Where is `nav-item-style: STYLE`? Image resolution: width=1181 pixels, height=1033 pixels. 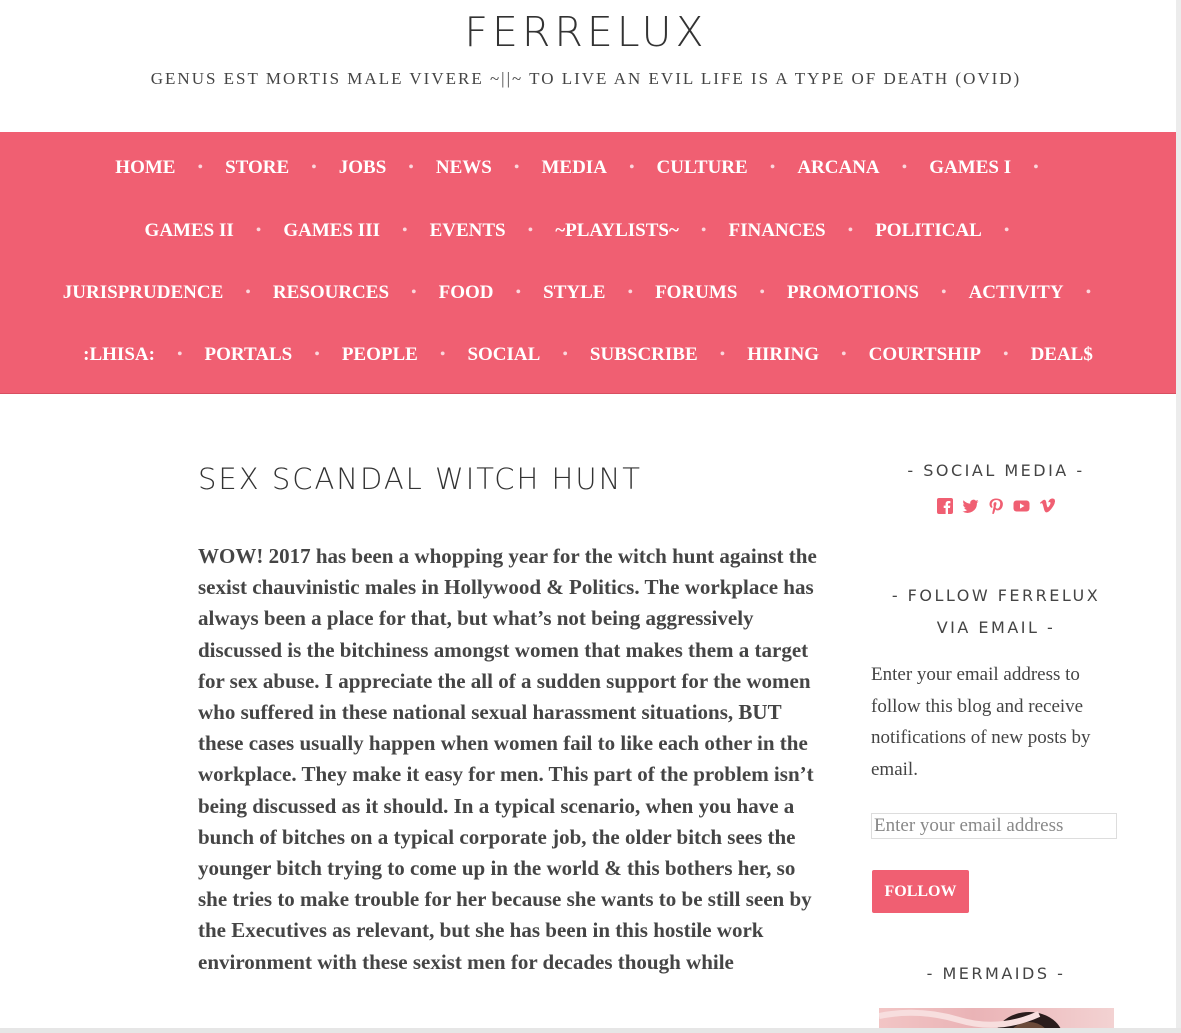 nav-item-style: STYLE is located at coordinates (574, 293).